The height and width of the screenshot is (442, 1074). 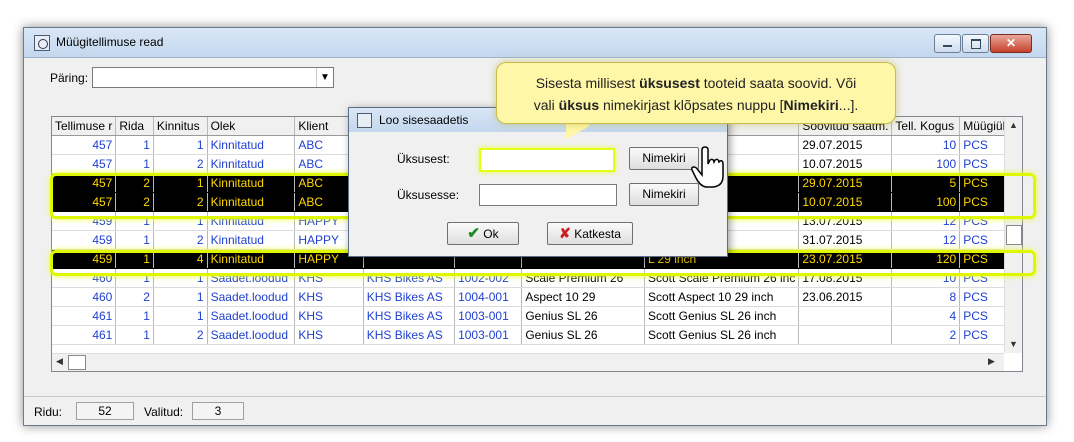 What do you see at coordinates (42, 43) in the screenshot?
I see `app-icon` at bounding box center [42, 43].